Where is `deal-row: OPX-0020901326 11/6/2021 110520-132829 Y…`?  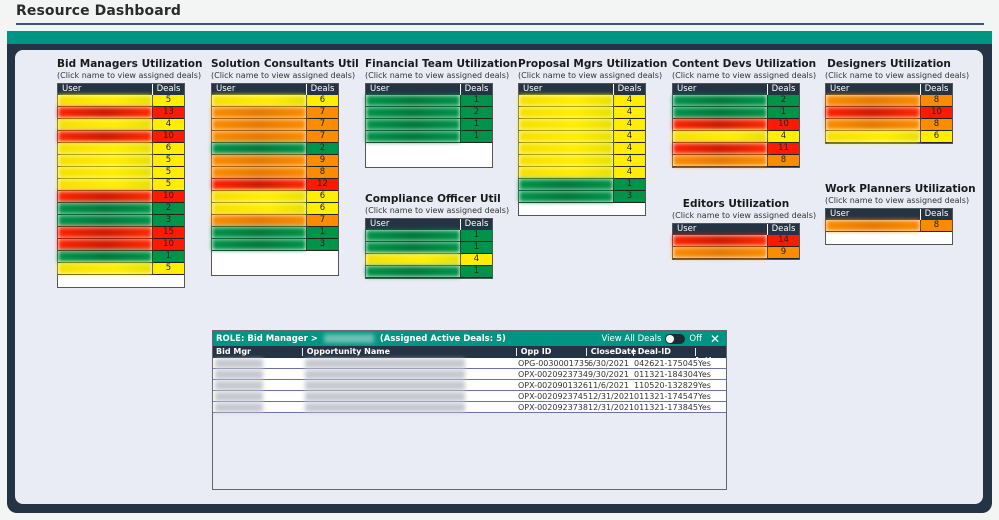
deal-row: OPX-0020901326 11/6/2021 110520-132829 Y… is located at coordinates (469, 385).